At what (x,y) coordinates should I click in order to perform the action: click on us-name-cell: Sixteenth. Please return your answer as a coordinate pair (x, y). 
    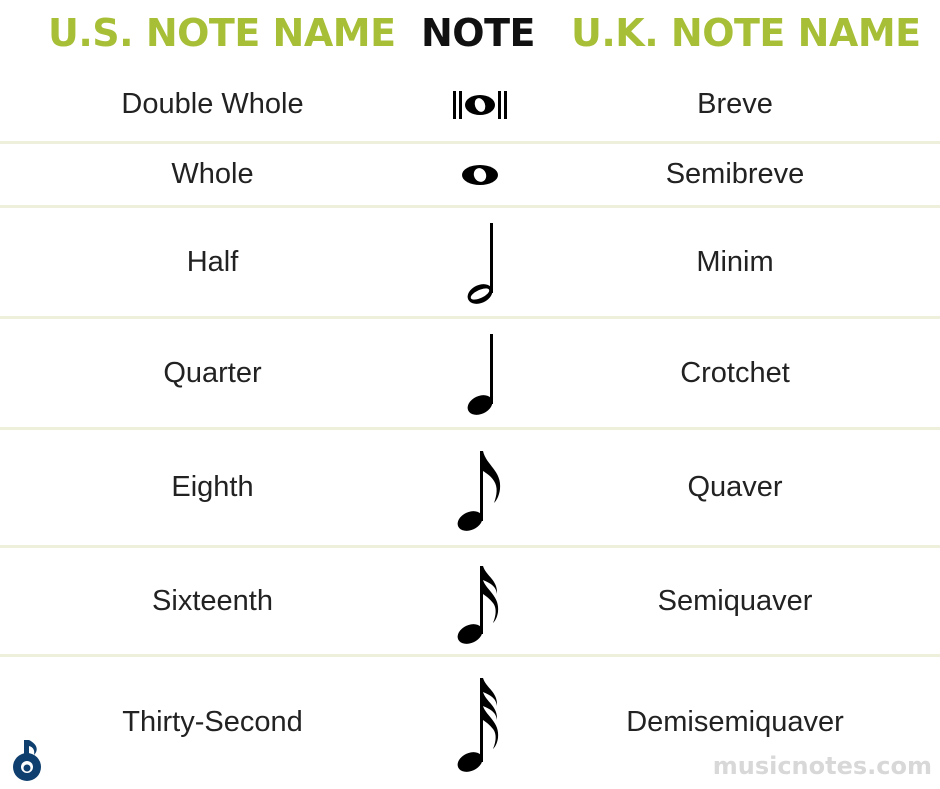
    Looking at the image, I should click on (212, 600).